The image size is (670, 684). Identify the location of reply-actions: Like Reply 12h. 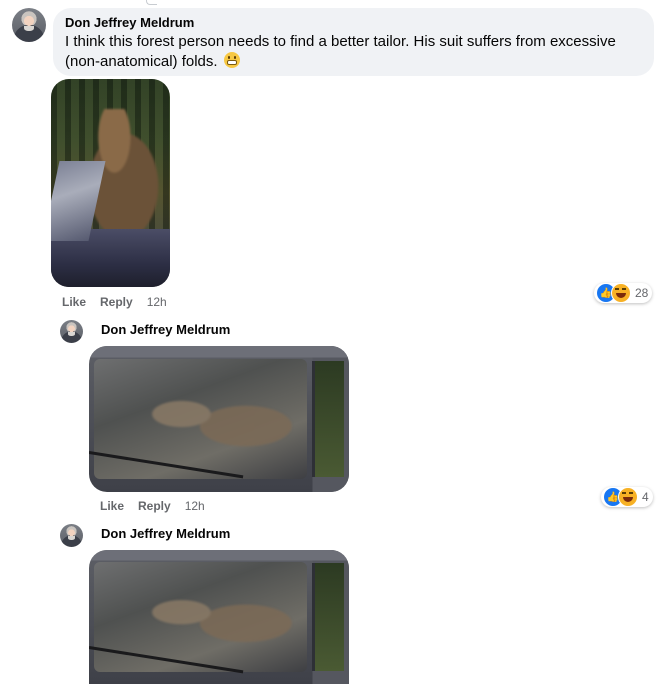
(152, 506).